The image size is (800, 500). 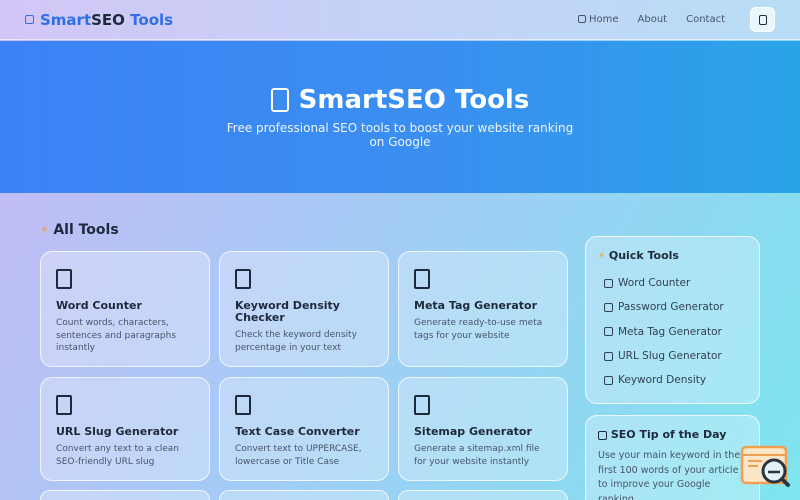 I want to click on moon-icon, so click(x=762, y=19).